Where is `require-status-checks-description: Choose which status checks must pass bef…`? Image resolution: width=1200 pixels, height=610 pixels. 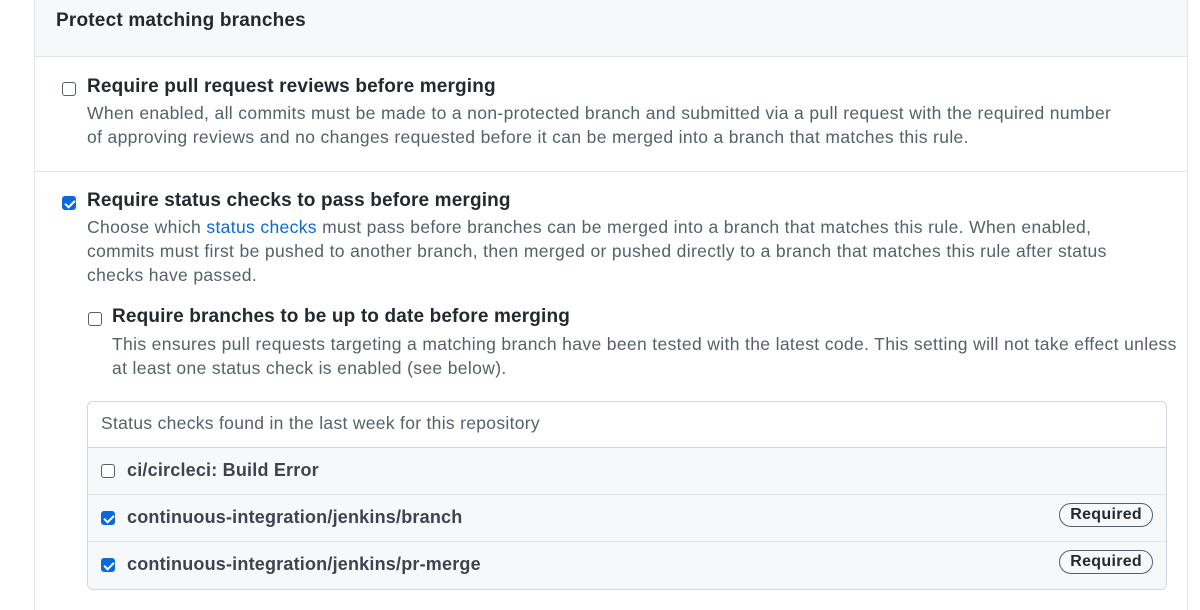
require-status-checks-description: Choose which status checks must pass bef… is located at coordinates (622, 251).